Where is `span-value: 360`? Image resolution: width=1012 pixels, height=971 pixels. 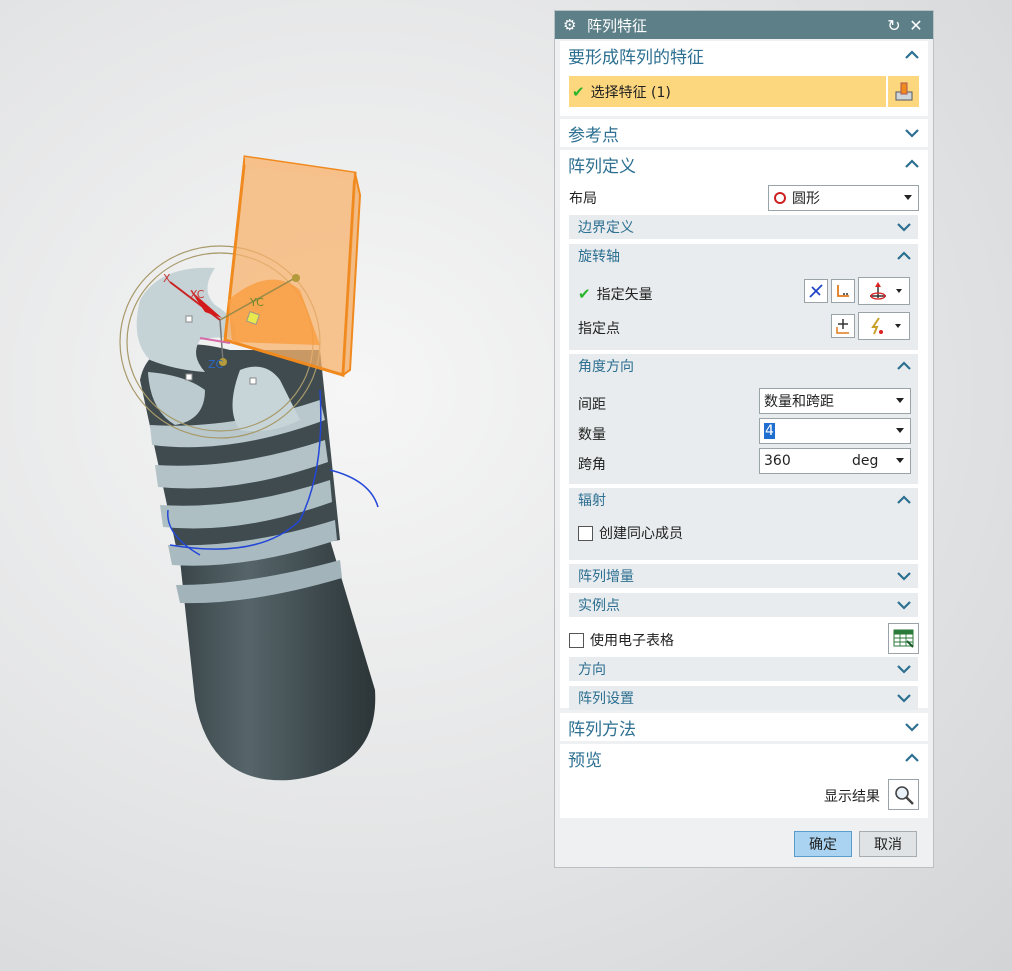
span-value: 360 is located at coordinates (777, 461).